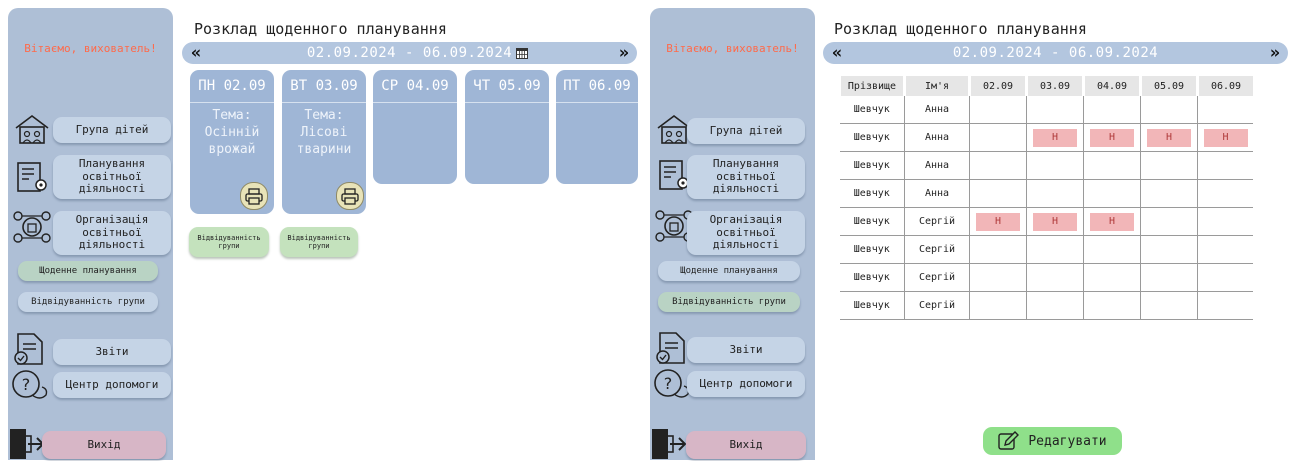 Image resolution: width=1294 pixels, height=461 pixels. I want to click on date-range-text: 02.09.2024 - 06.09.2024, so click(1055, 53).